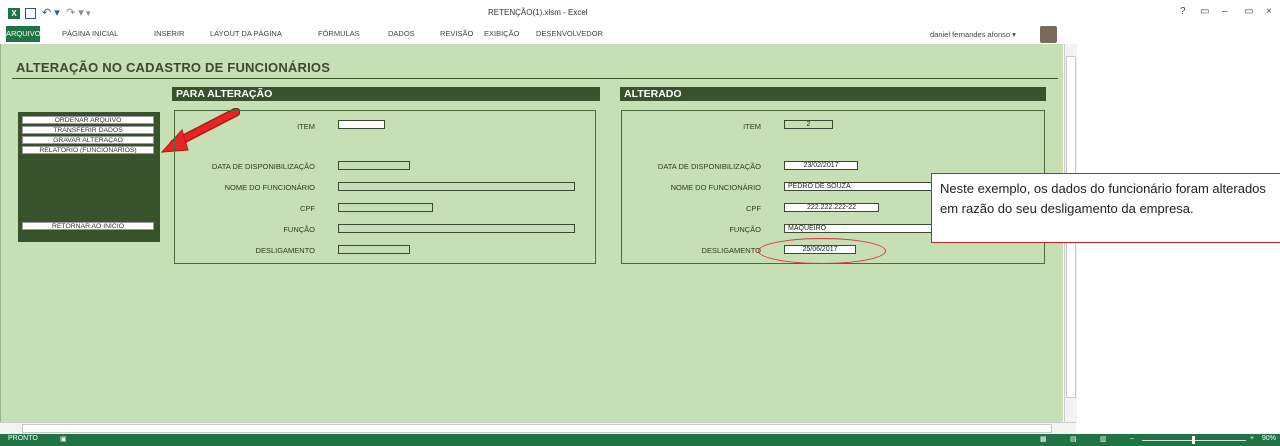 Image resolution: width=1280 pixels, height=446 pixels. What do you see at coordinates (752, 126) in the screenshot?
I see `alterado-item-label: ITEM` at bounding box center [752, 126].